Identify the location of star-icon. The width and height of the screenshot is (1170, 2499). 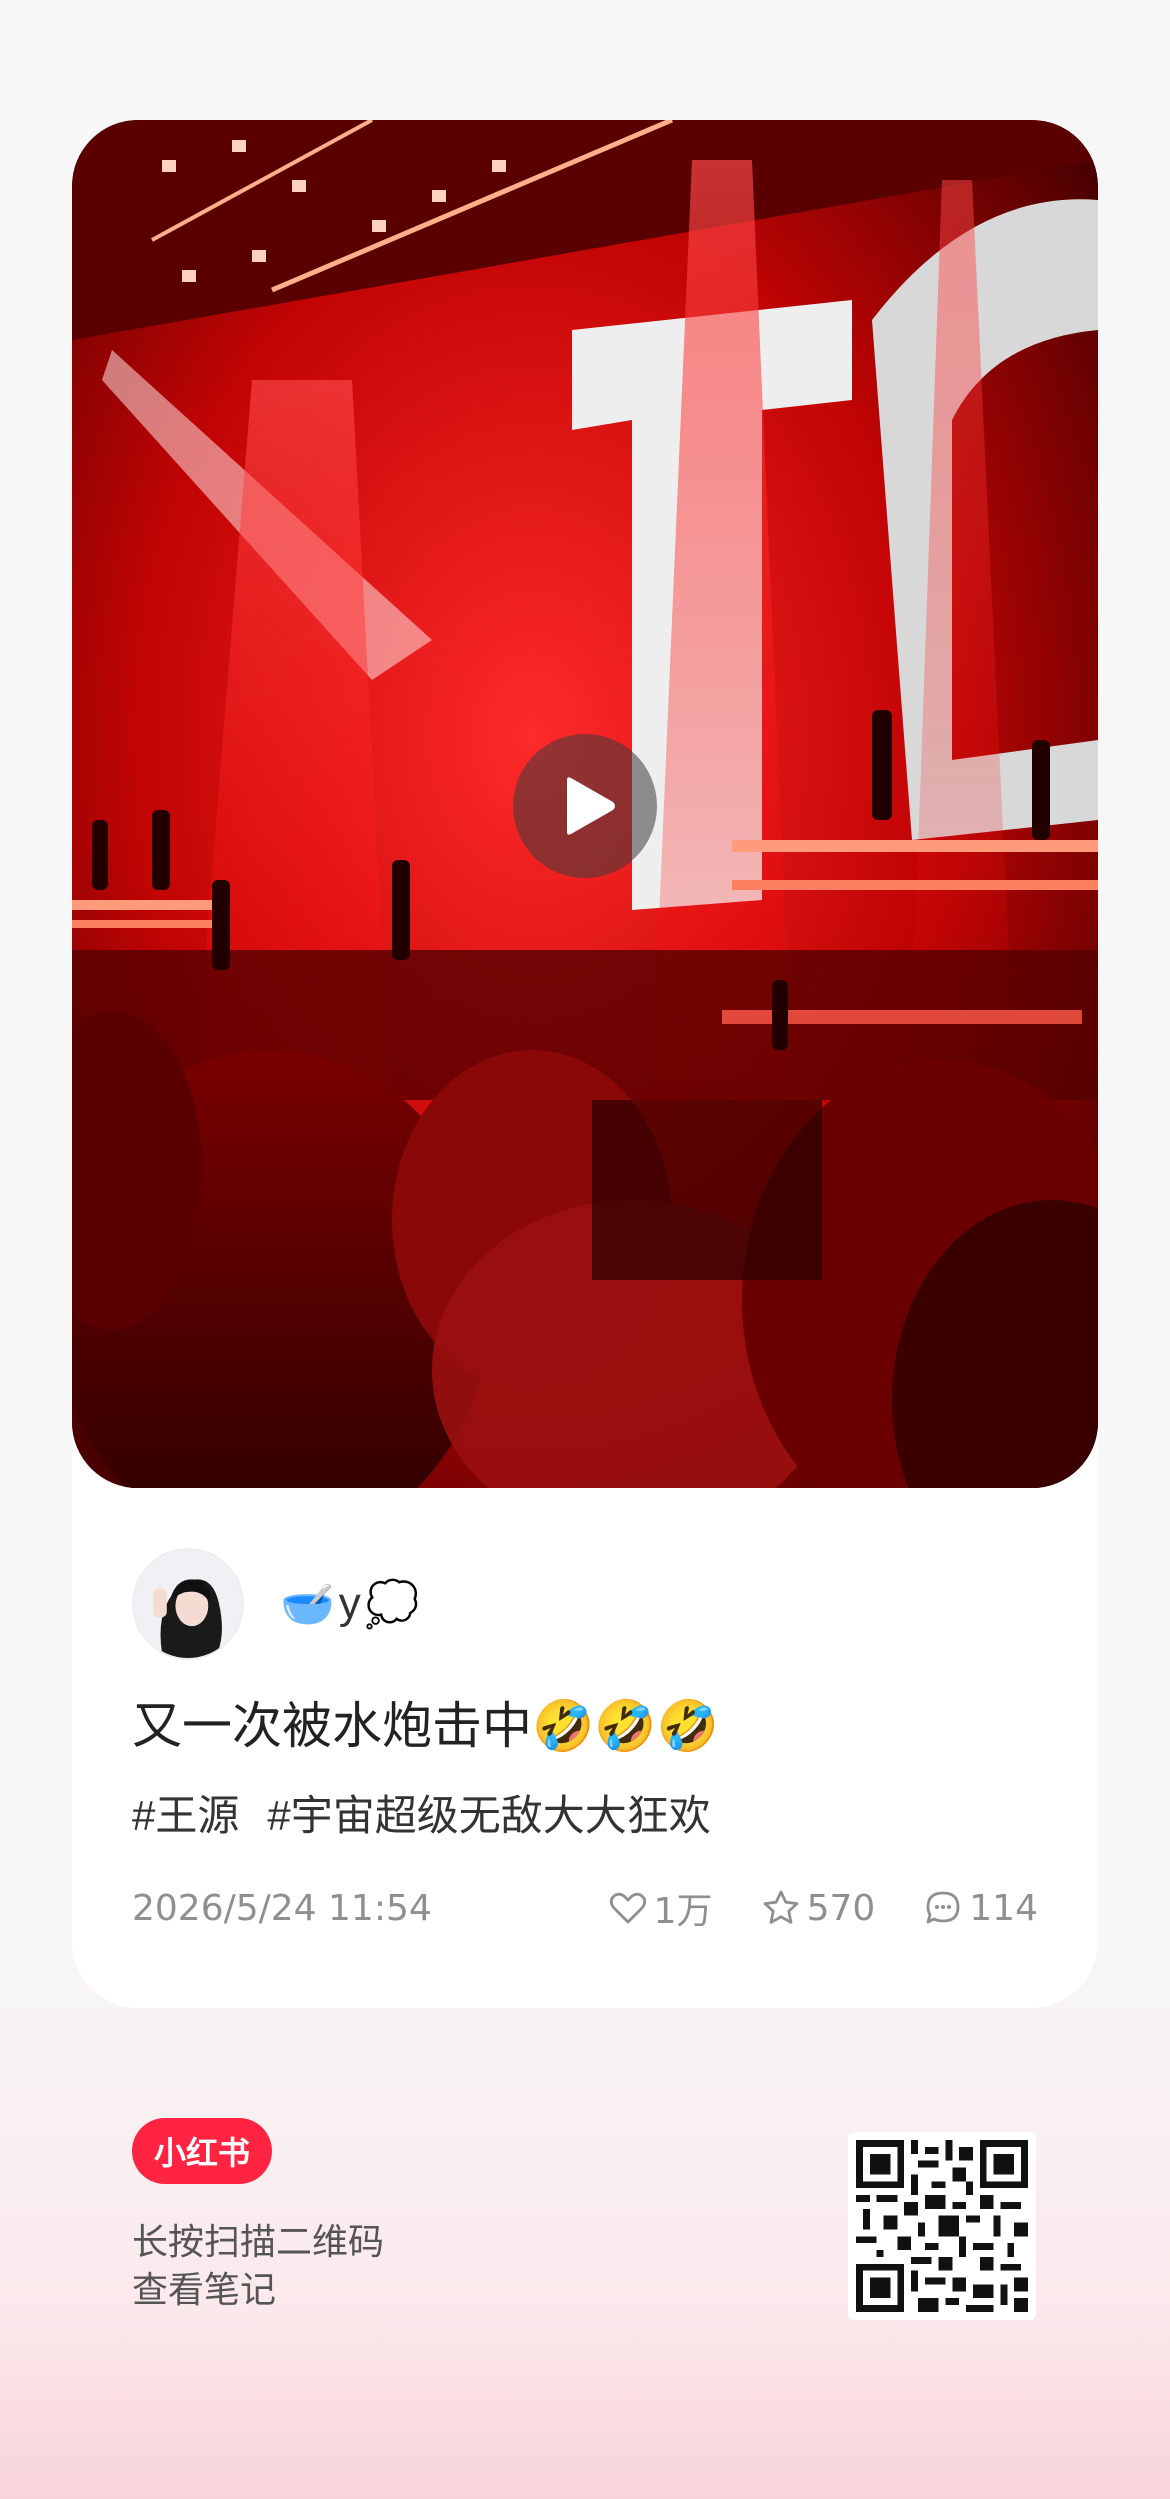
(780, 1907).